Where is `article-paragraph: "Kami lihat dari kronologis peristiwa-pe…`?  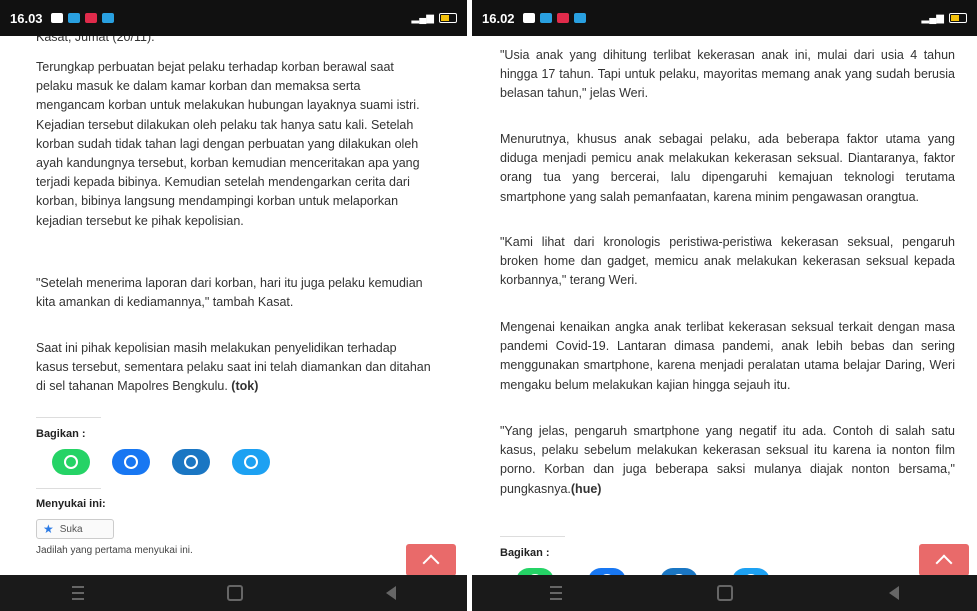 article-paragraph: "Kami lihat dari kronologis peristiwa-pe… is located at coordinates (727, 261).